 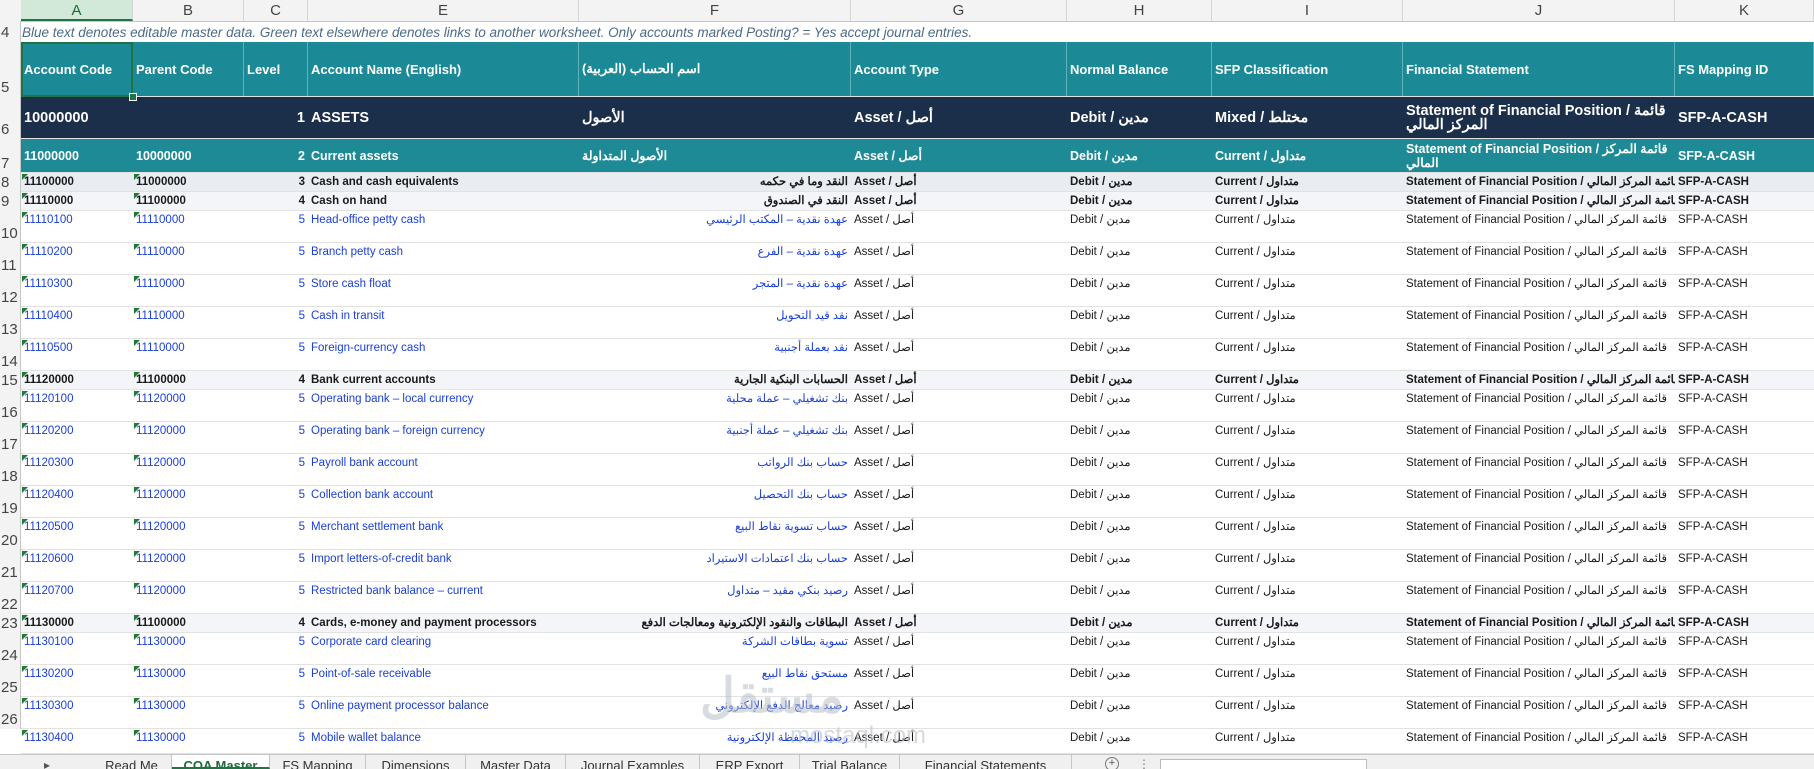 What do you see at coordinates (10, 182) in the screenshot?
I see `row-number: 8` at bounding box center [10, 182].